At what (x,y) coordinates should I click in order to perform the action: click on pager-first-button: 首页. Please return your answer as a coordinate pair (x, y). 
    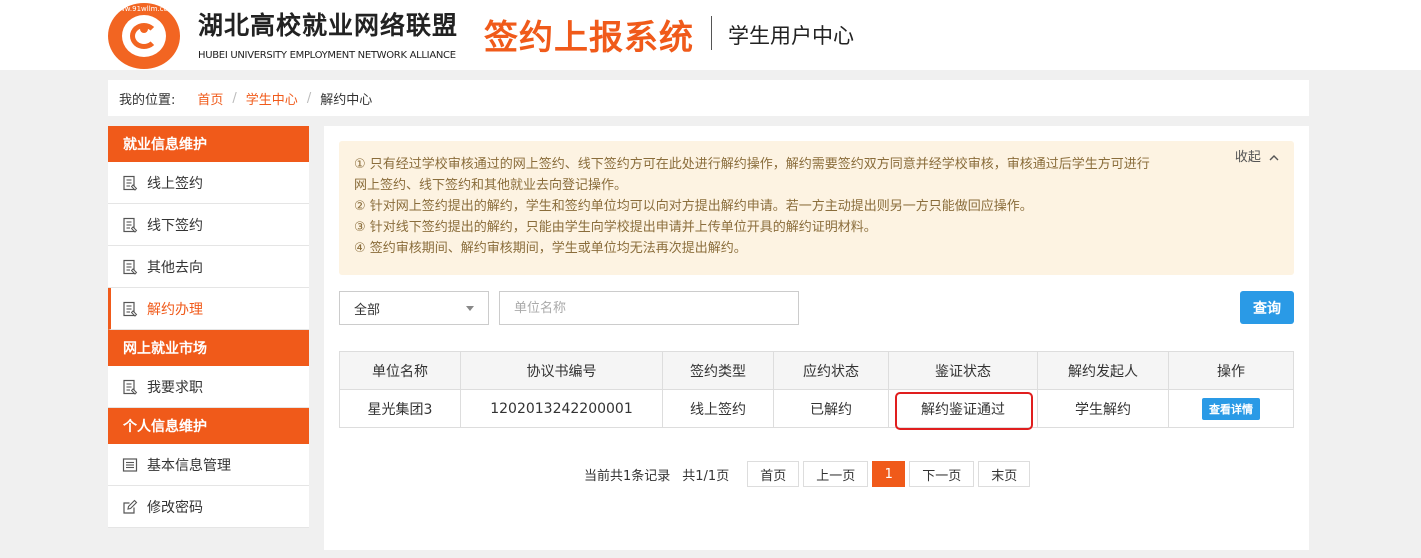
    Looking at the image, I should click on (773, 474).